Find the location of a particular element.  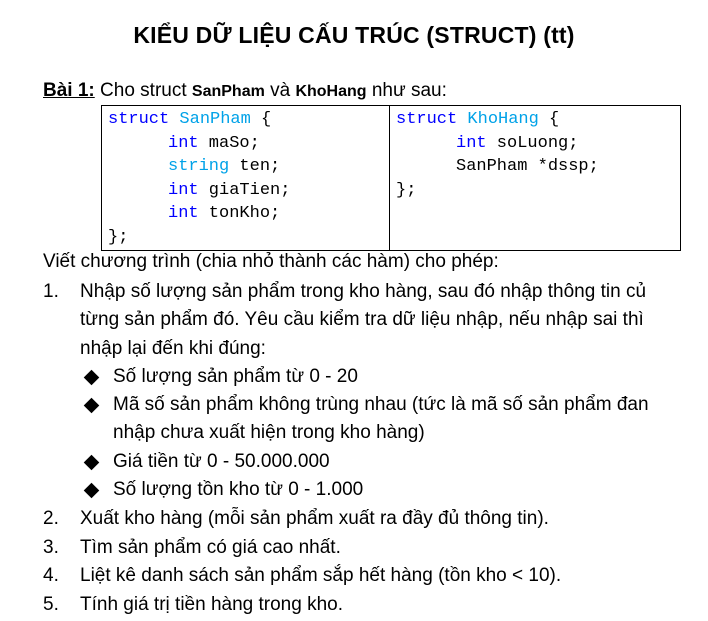

item-text-line: Tìm sản phẩm có giá cao nhất. is located at coordinates (210, 547).